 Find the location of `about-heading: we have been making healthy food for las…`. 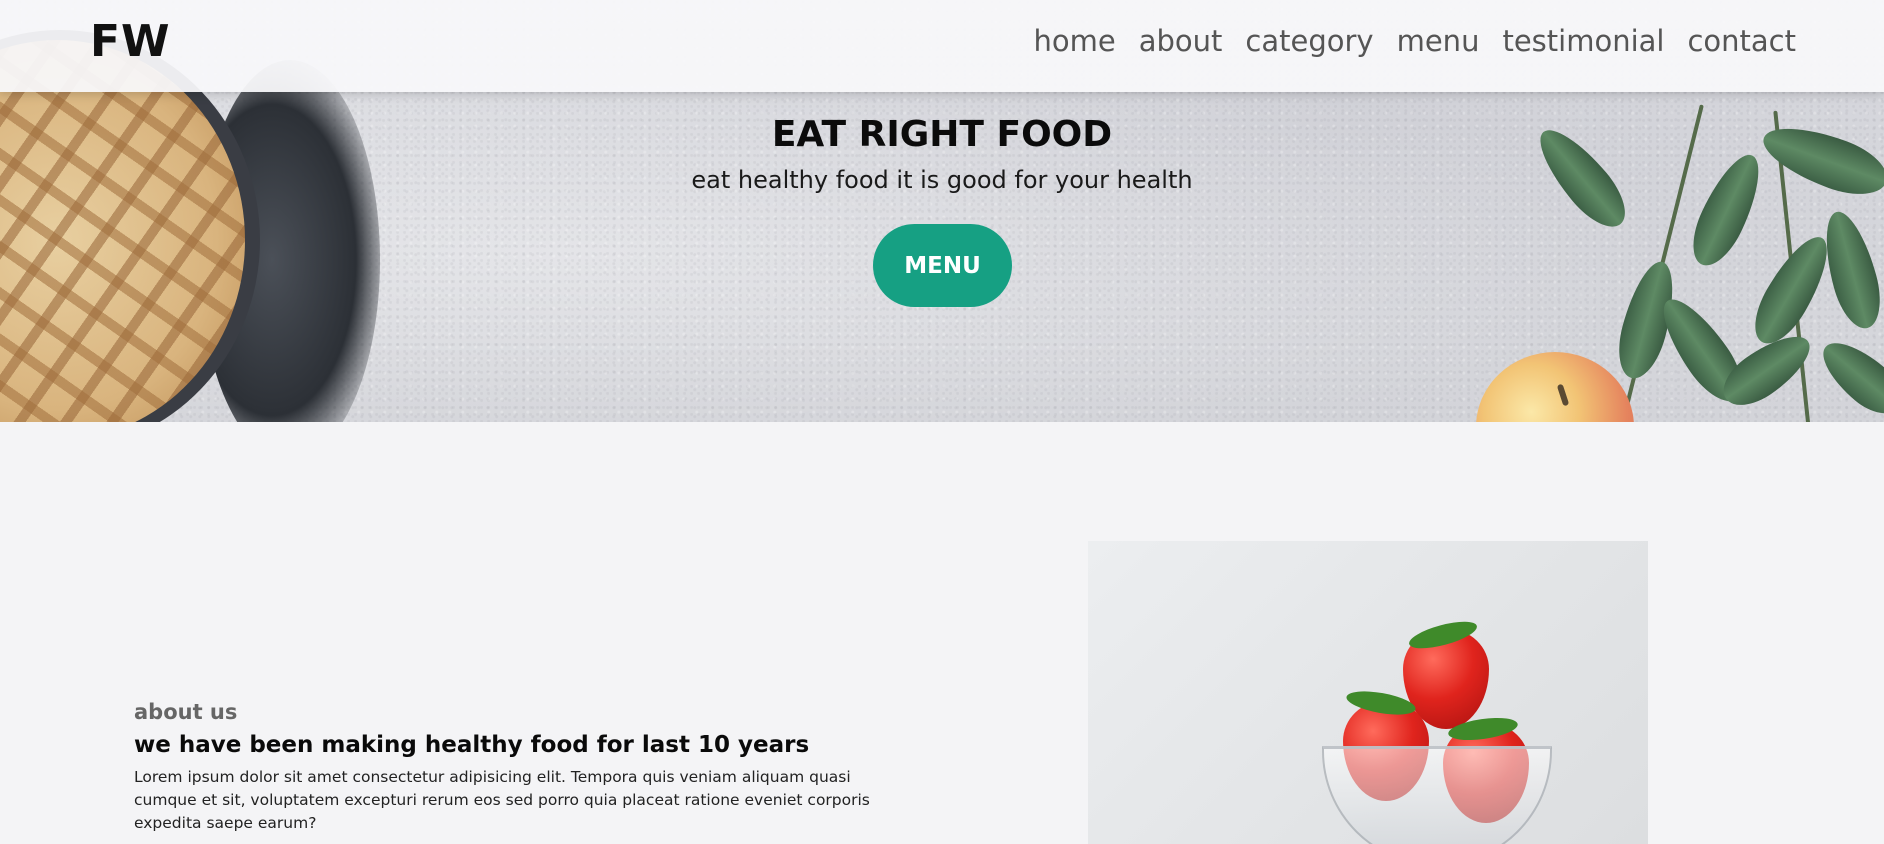

about-heading: we have been making healthy food for las… is located at coordinates (472, 745).